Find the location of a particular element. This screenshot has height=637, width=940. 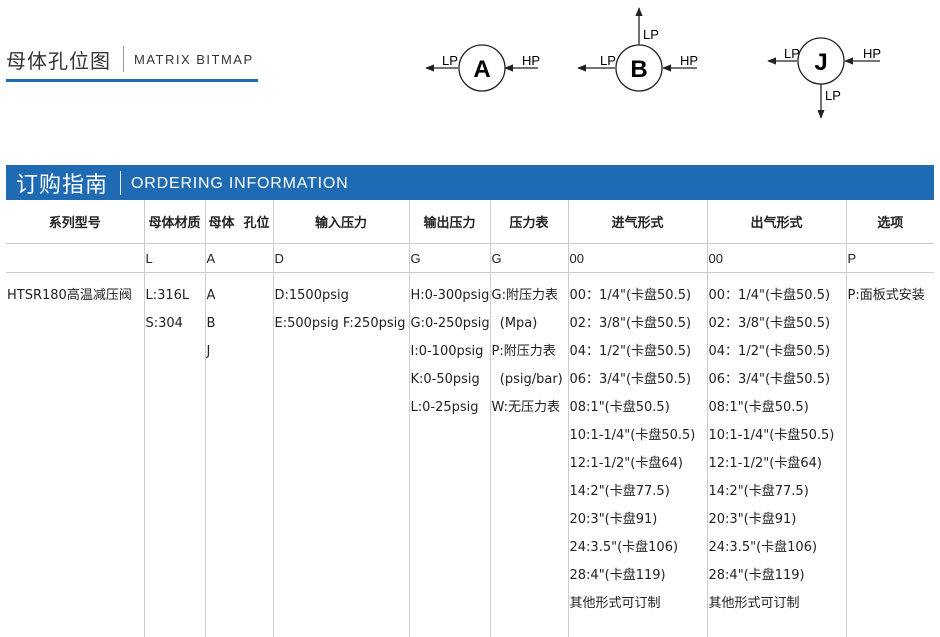

option-item: B is located at coordinates (240, 327).